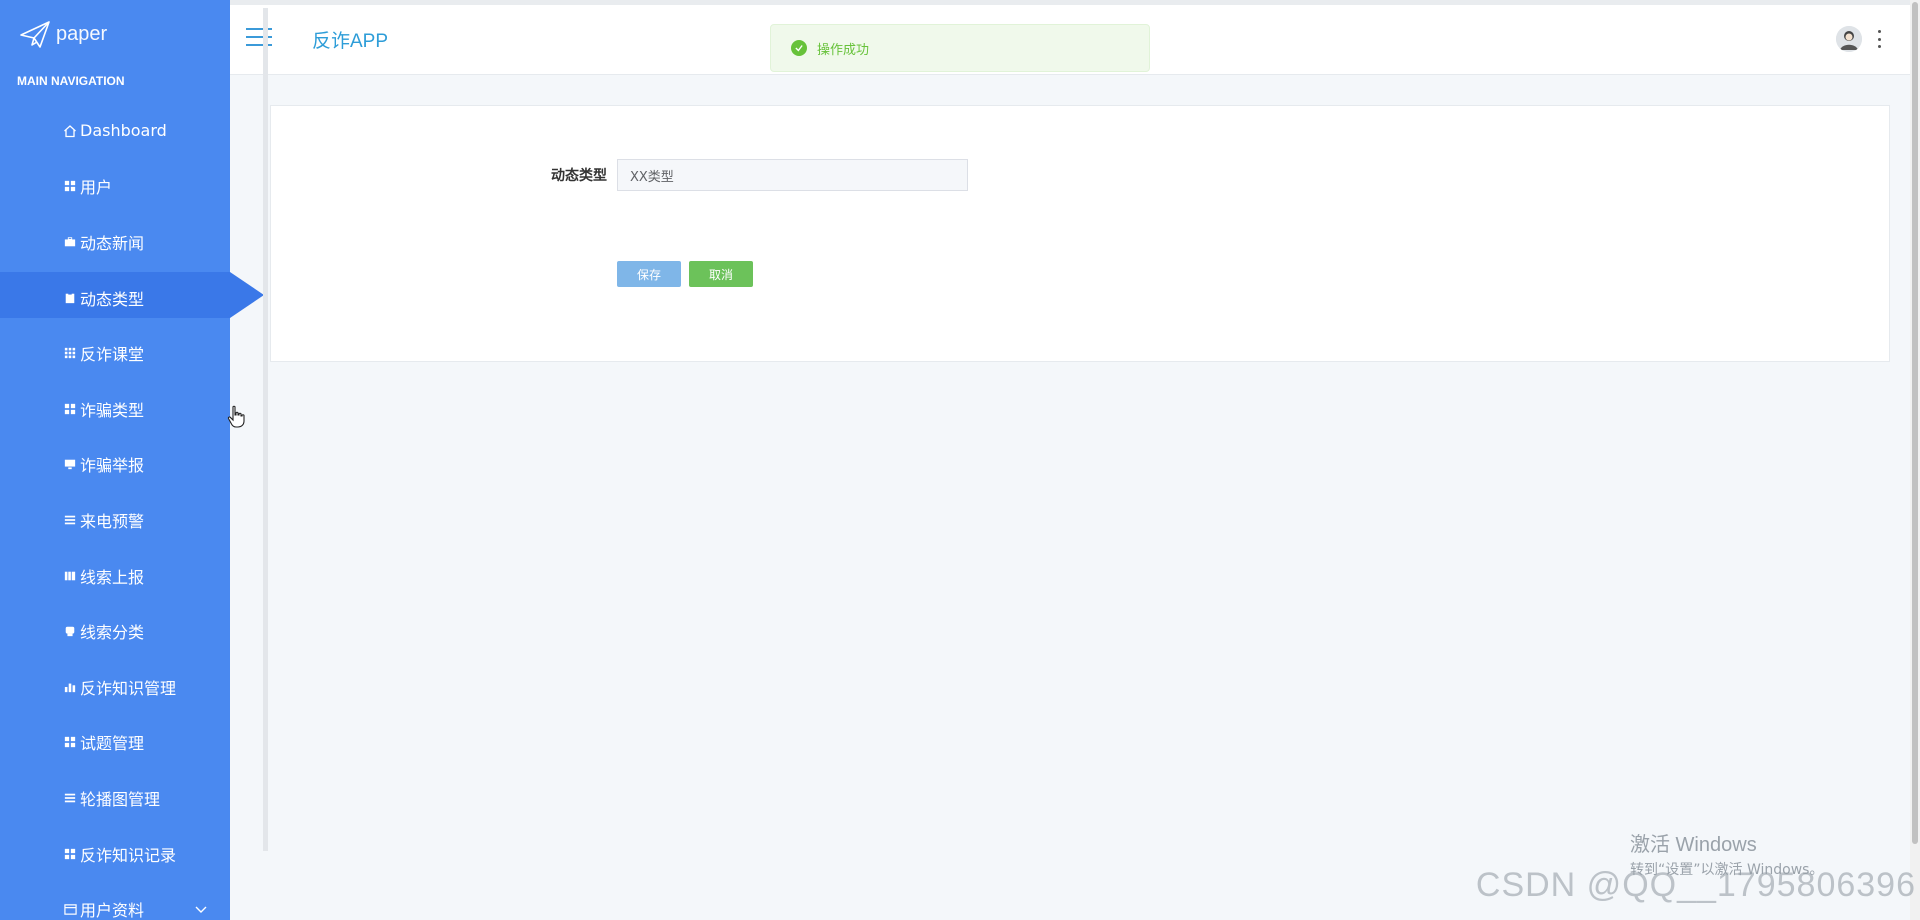 This screenshot has width=1920, height=920. What do you see at coordinates (82, 33) in the screenshot?
I see `brand-name: paper` at bounding box center [82, 33].